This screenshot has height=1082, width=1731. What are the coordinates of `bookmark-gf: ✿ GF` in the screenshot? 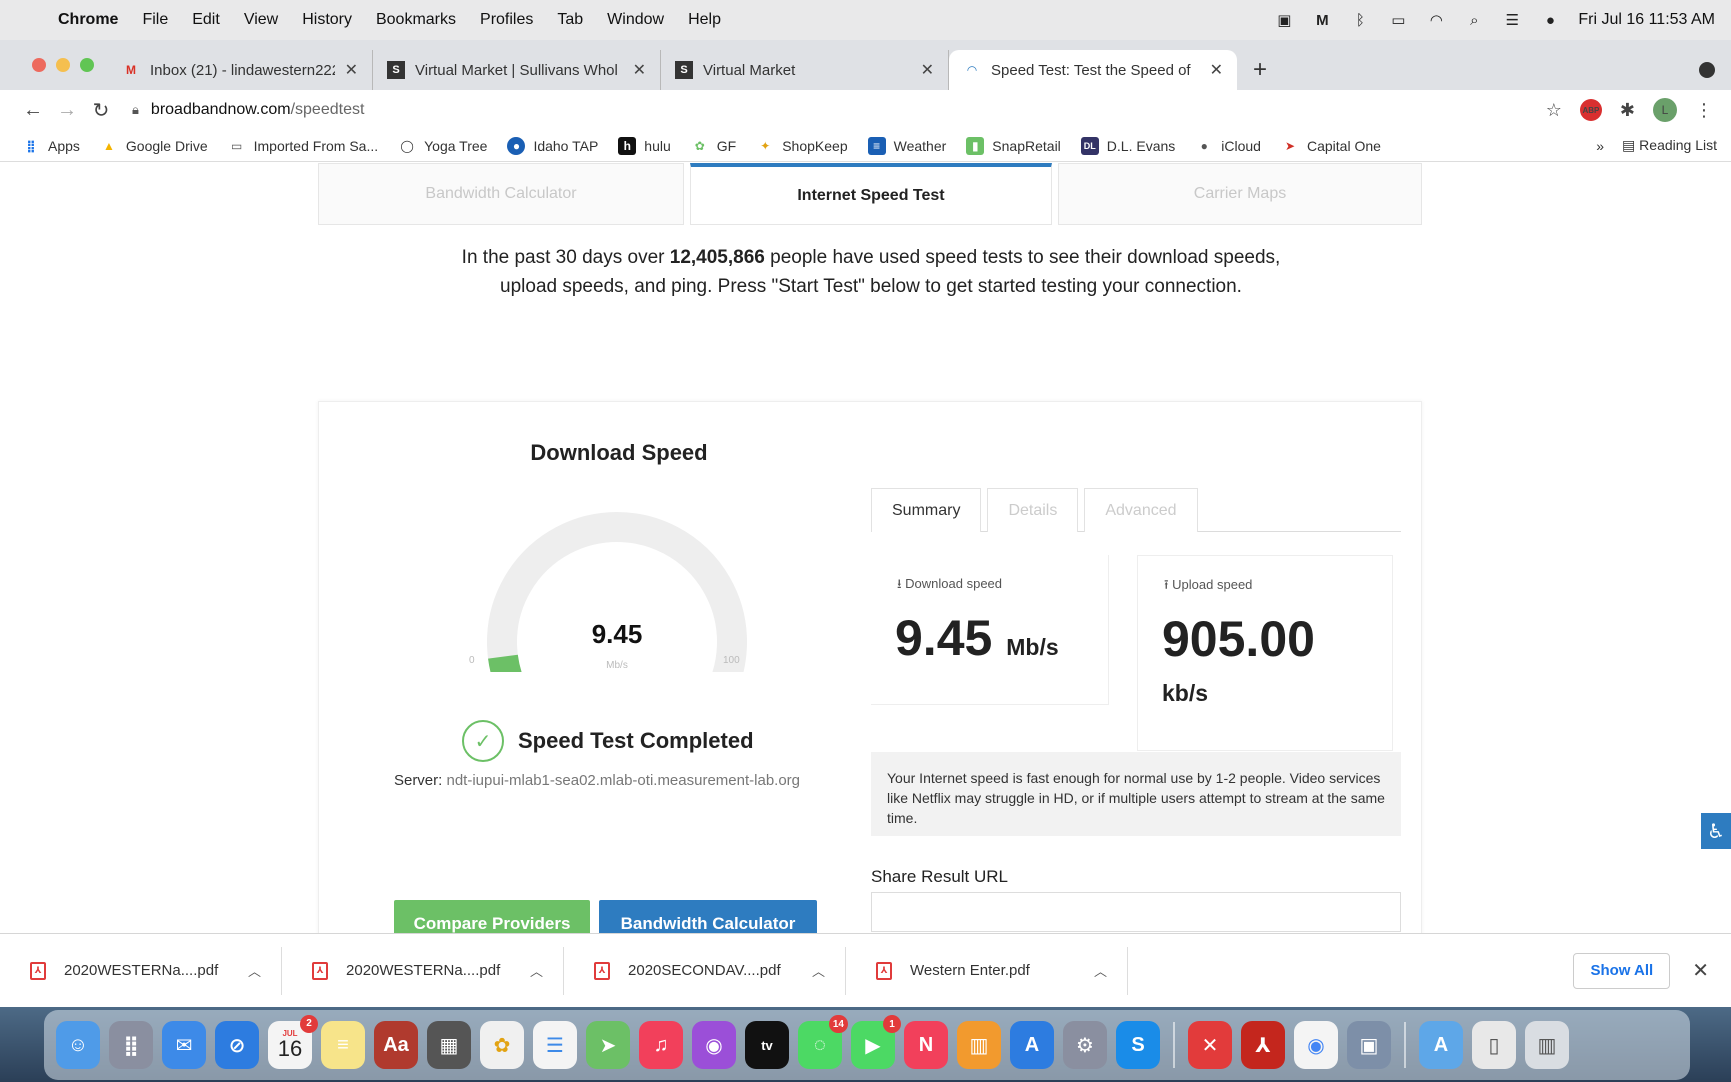 It's located at (713, 146).